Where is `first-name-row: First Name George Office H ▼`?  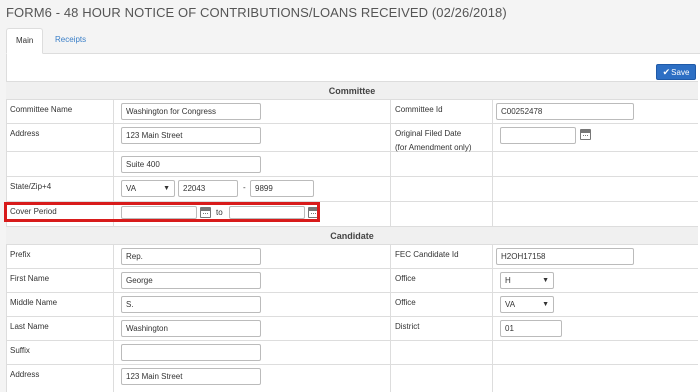 first-name-row: First Name George Office H ▼ is located at coordinates (352, 281).